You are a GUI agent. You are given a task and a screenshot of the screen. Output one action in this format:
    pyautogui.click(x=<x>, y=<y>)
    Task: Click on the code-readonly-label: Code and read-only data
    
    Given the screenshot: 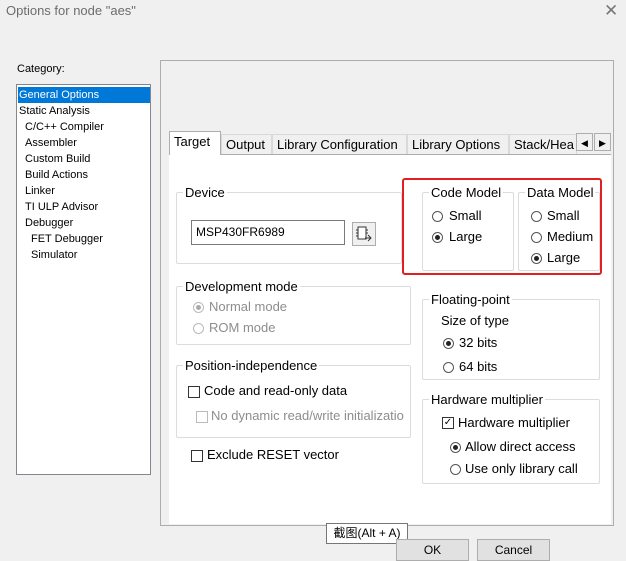 What is the action you would take?
    pyautogui.click(x=276, y=390)
    